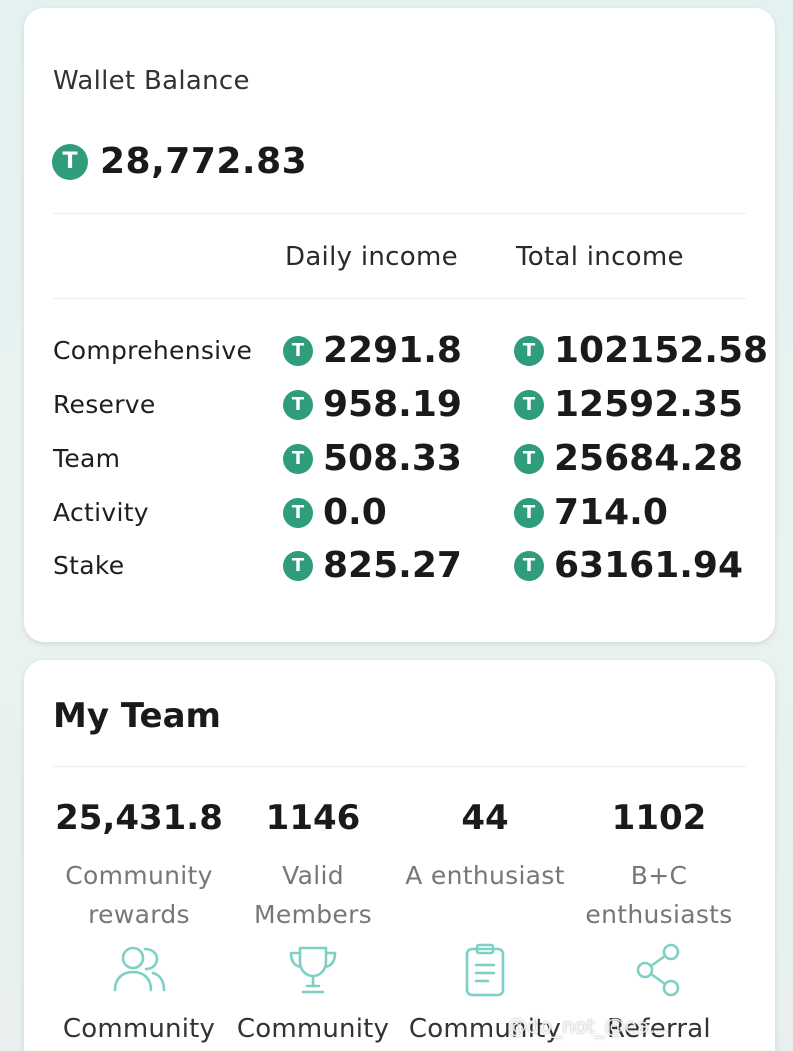  I want to click on amount-value: 12592.35, so click(649, 404).